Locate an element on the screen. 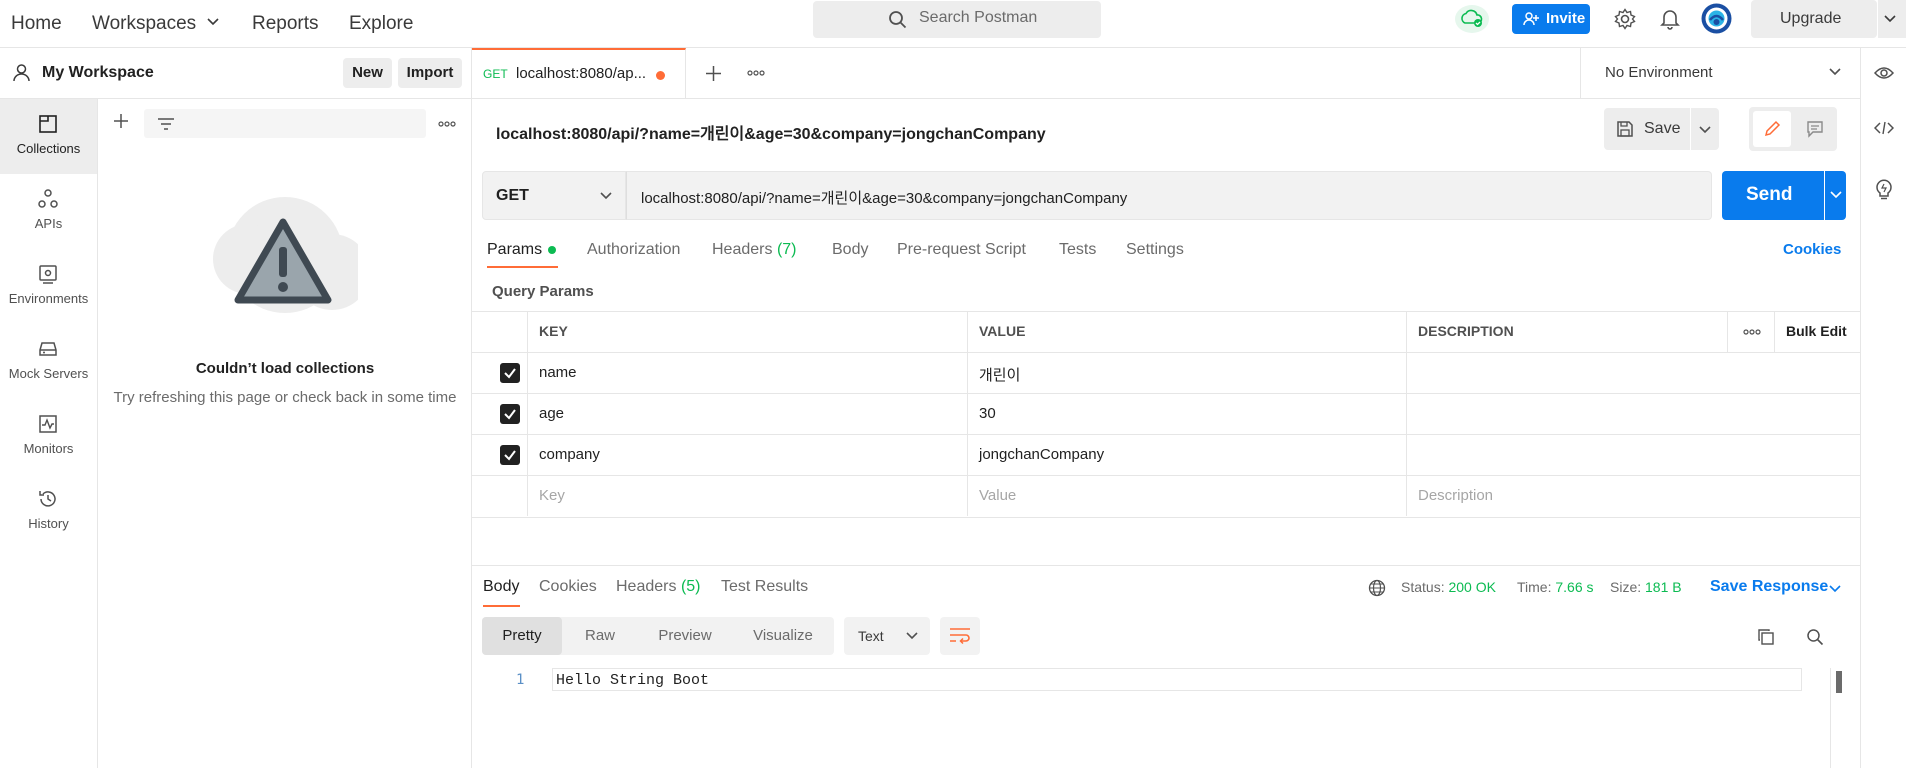 The width and height of the screenshot is (1906, 768). param-key-cell: age is located at coordinates (747, 414).